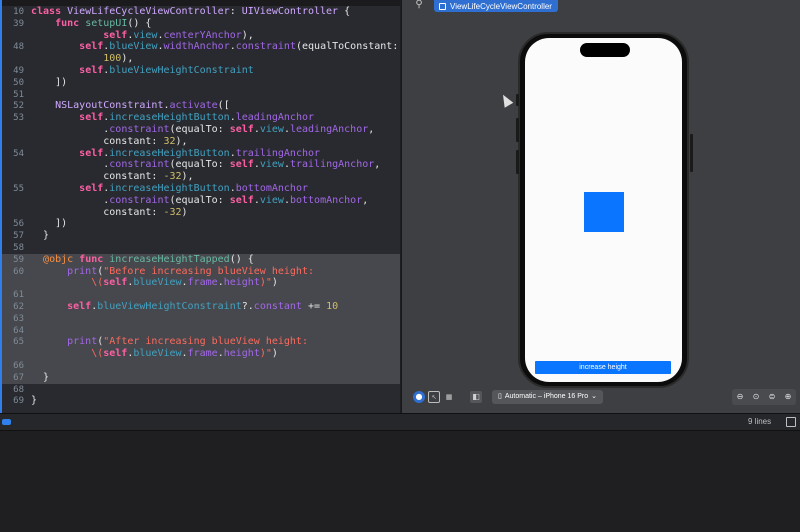 Image resolution: width=800 pixels, height=532 pixels. I want to click on preview-tab-icon, so click(442, 6).